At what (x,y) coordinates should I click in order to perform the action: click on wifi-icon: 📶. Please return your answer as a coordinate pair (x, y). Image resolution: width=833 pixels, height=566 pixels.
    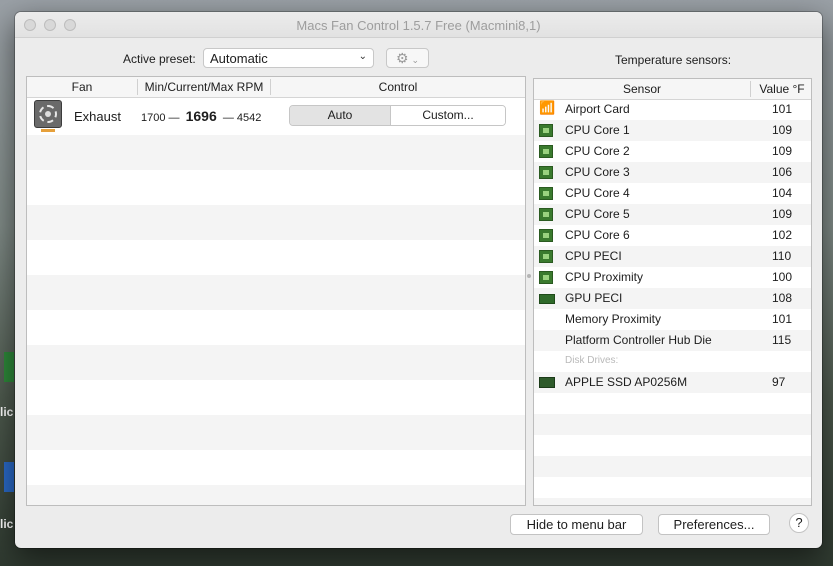
    Looking at the image, I should click on (547, 107).